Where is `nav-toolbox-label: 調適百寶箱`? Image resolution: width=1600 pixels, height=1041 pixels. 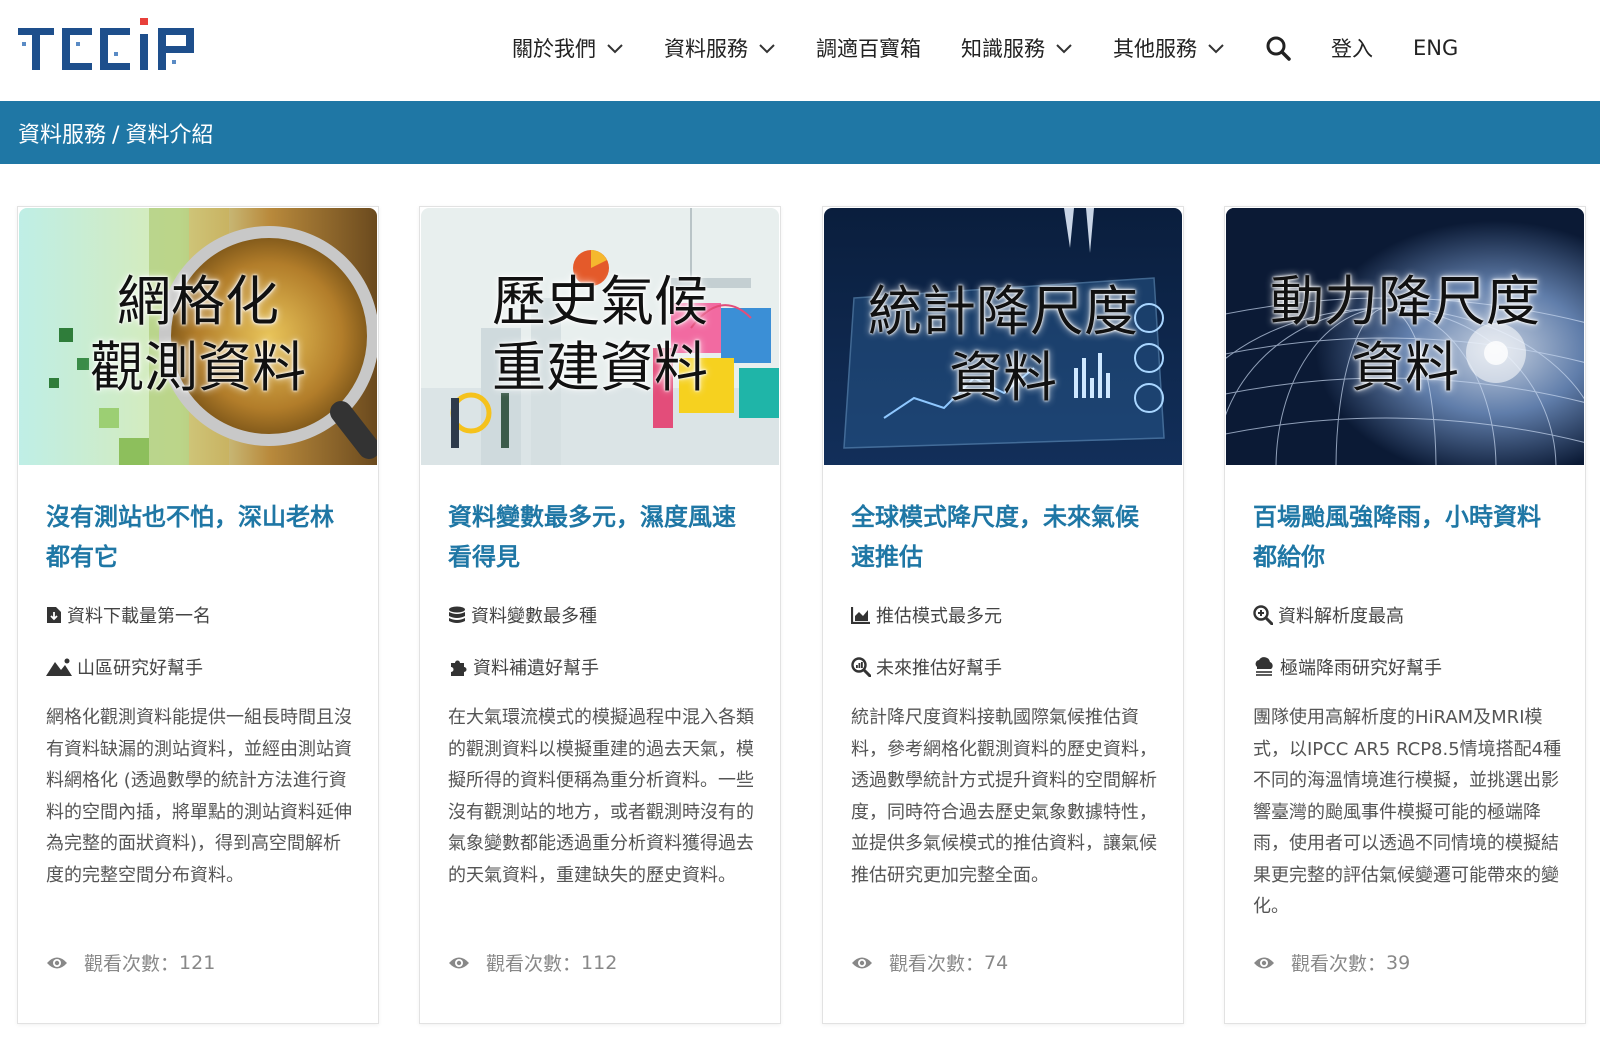
nav-toolbox-label: 調適百寶箱 is located at coordinates (868, 49).